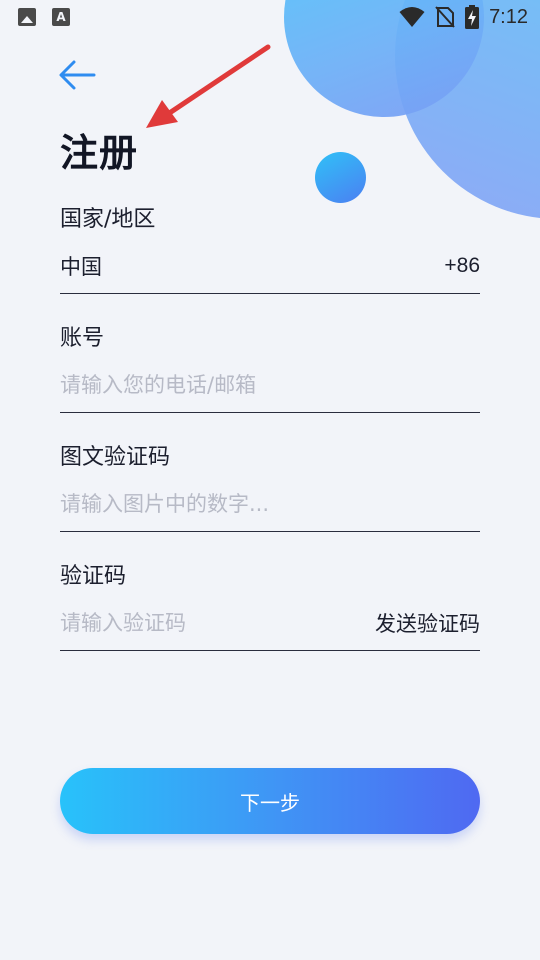  Describe the element at coordinates (210, 503) in the screenshot. I see `captcha-input` at that location.